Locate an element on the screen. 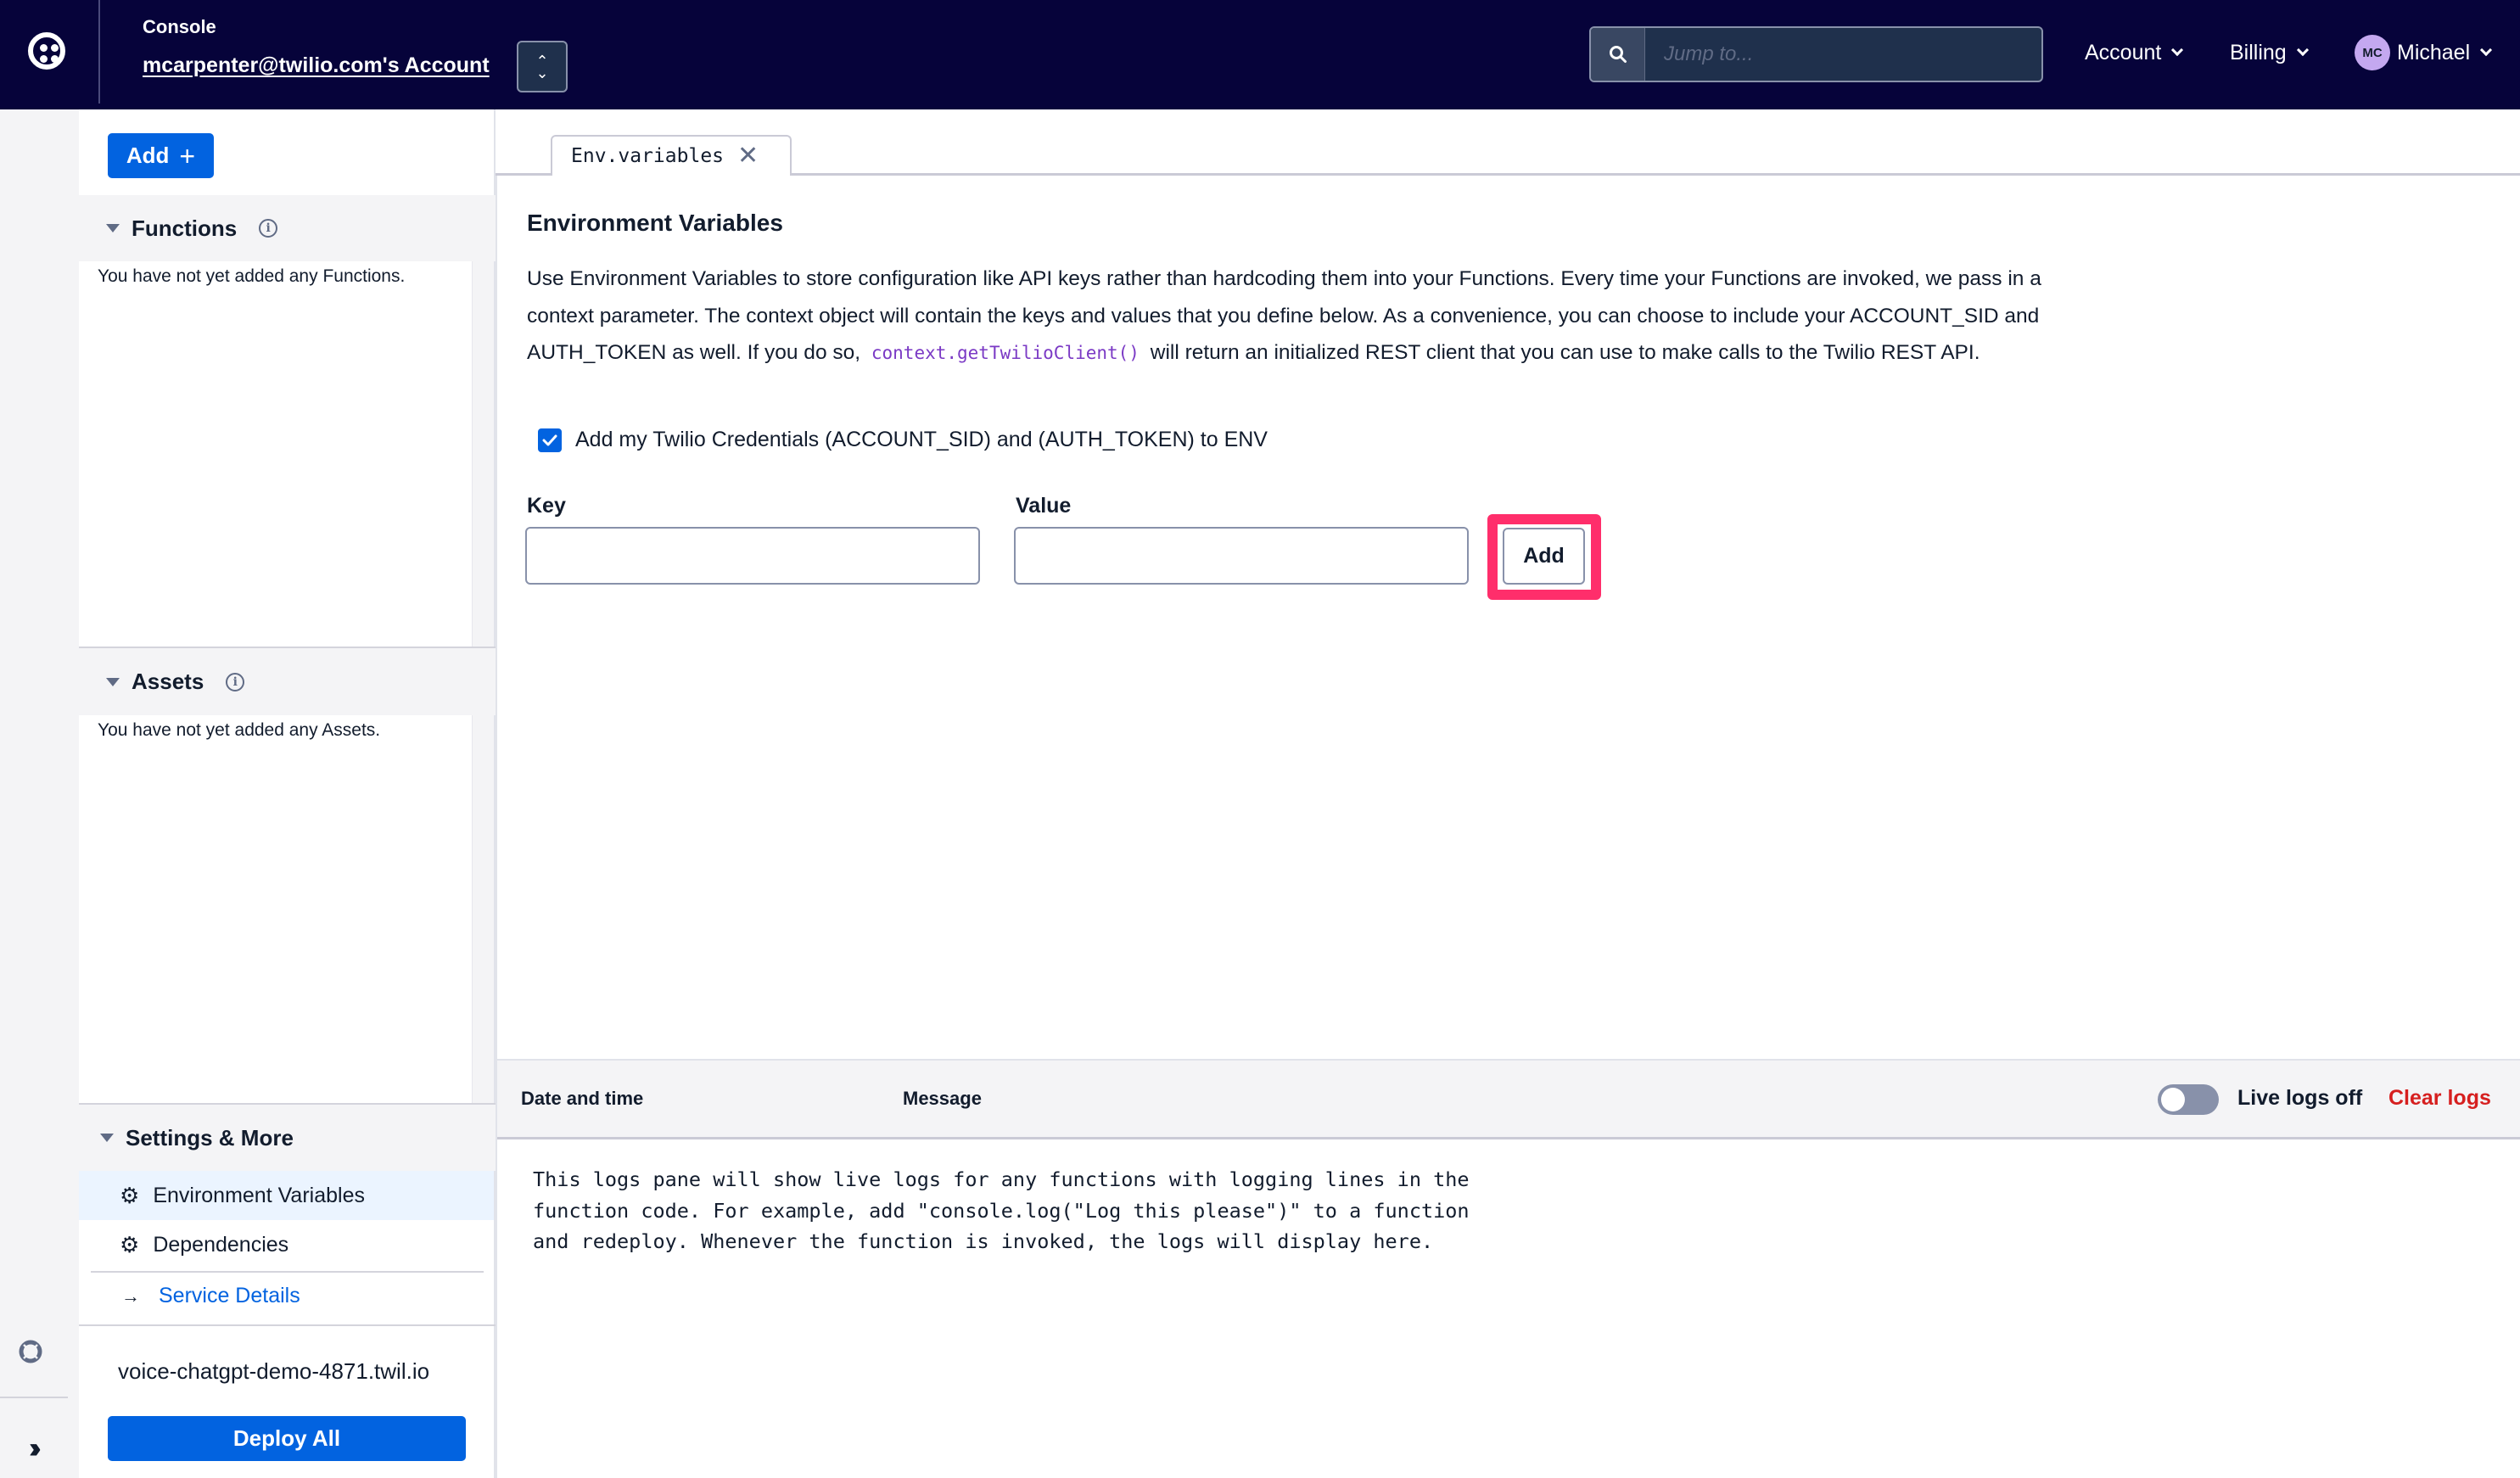 The height and width of the screenshot is (1478, 2520). user-menu: MC Michael is located at coordinates (2424, 52).